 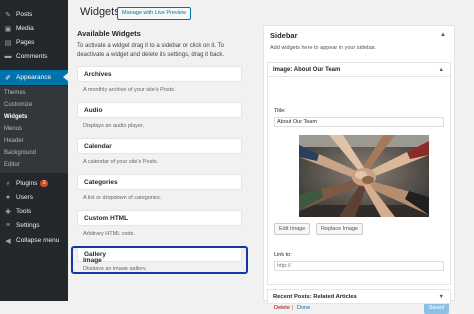 I want to click on menu-item-label: Users, so click(x=24, y=197).